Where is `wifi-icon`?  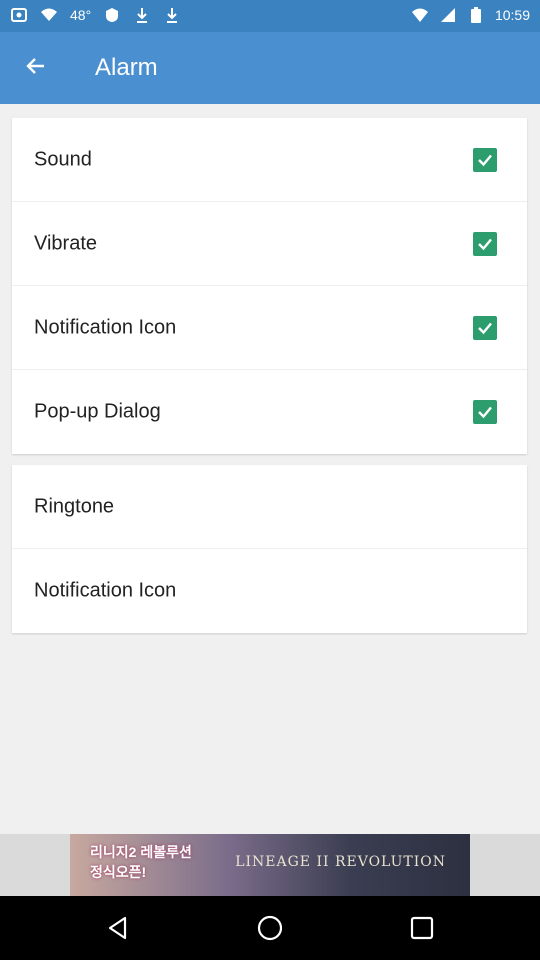 wifi-icon is located at coordinates (49, 15).